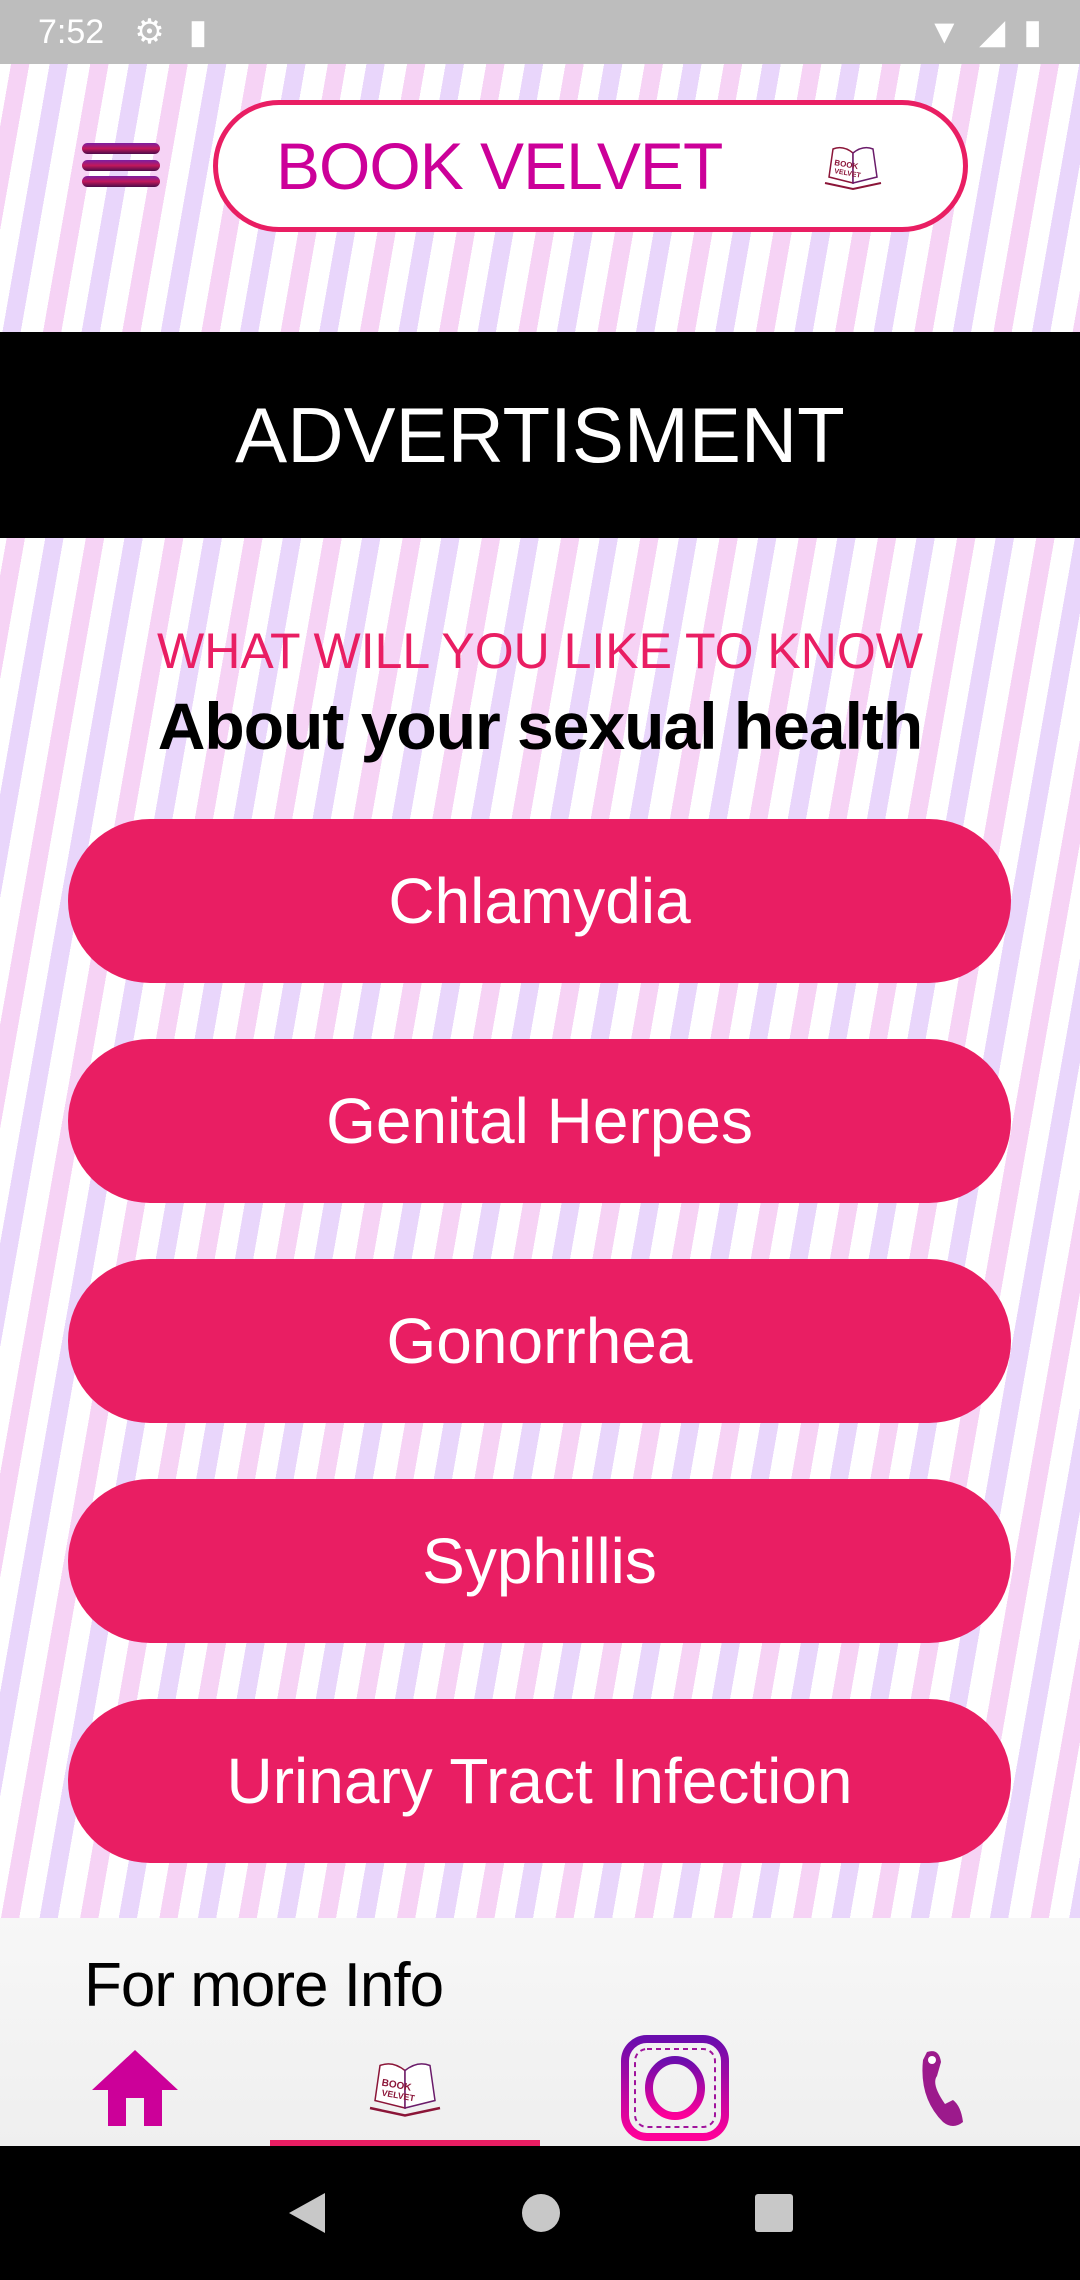 The height and width of the screenshot is (2280, 1080). Describe the element at coordinates (539, 1341) in the screenshot. I see `topic-button-gonorrhea: Gonorrhea` at that location.